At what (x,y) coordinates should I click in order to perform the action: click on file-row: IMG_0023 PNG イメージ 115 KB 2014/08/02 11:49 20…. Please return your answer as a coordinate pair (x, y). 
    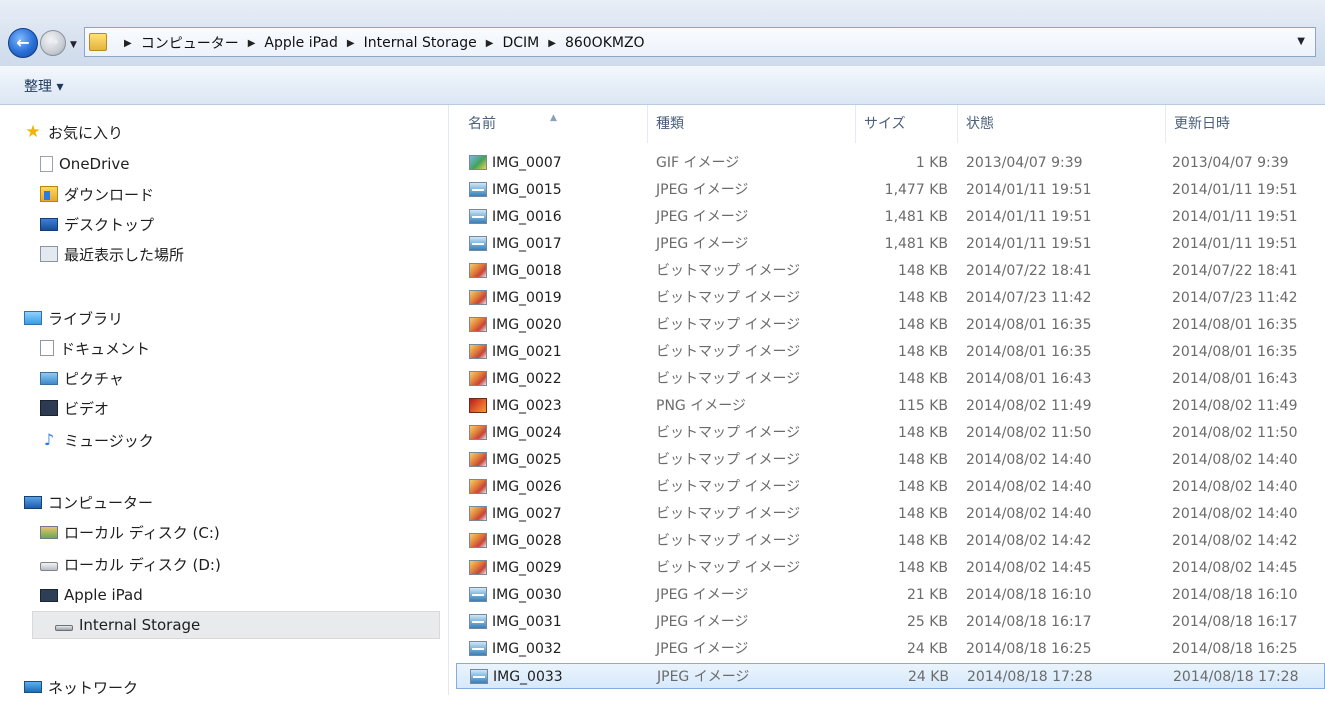
    Looking at the image, I should click on (890, 406).